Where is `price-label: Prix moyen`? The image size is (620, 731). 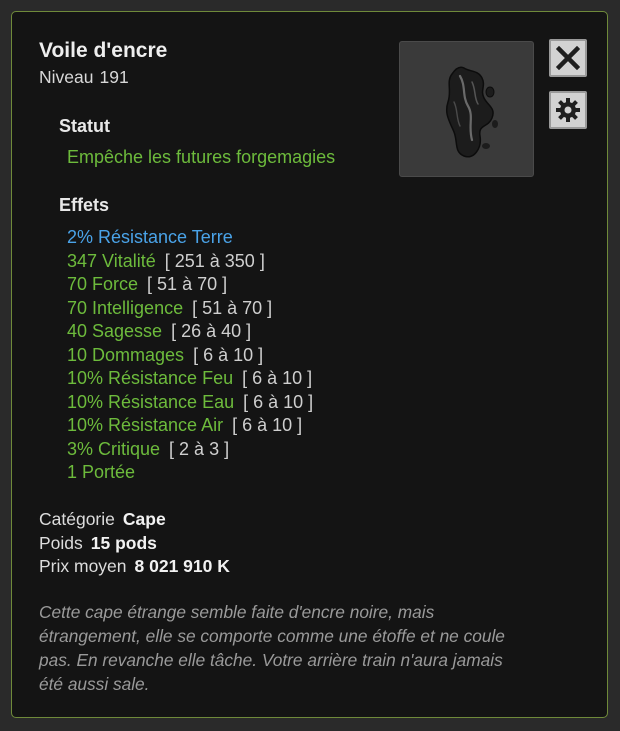 price-label: Prix moyen is located at coordinates (83, 566).